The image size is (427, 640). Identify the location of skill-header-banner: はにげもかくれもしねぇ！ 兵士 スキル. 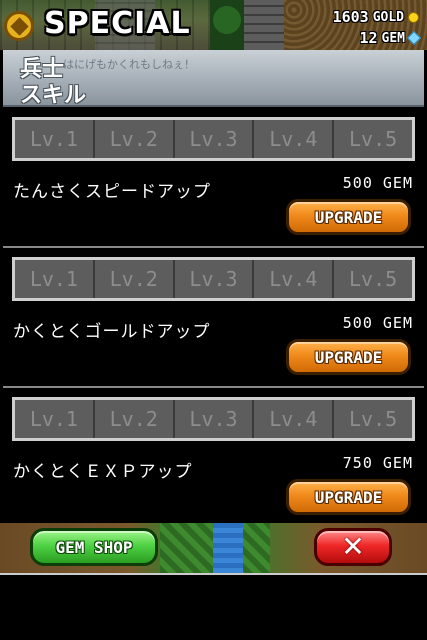
(213, 79).